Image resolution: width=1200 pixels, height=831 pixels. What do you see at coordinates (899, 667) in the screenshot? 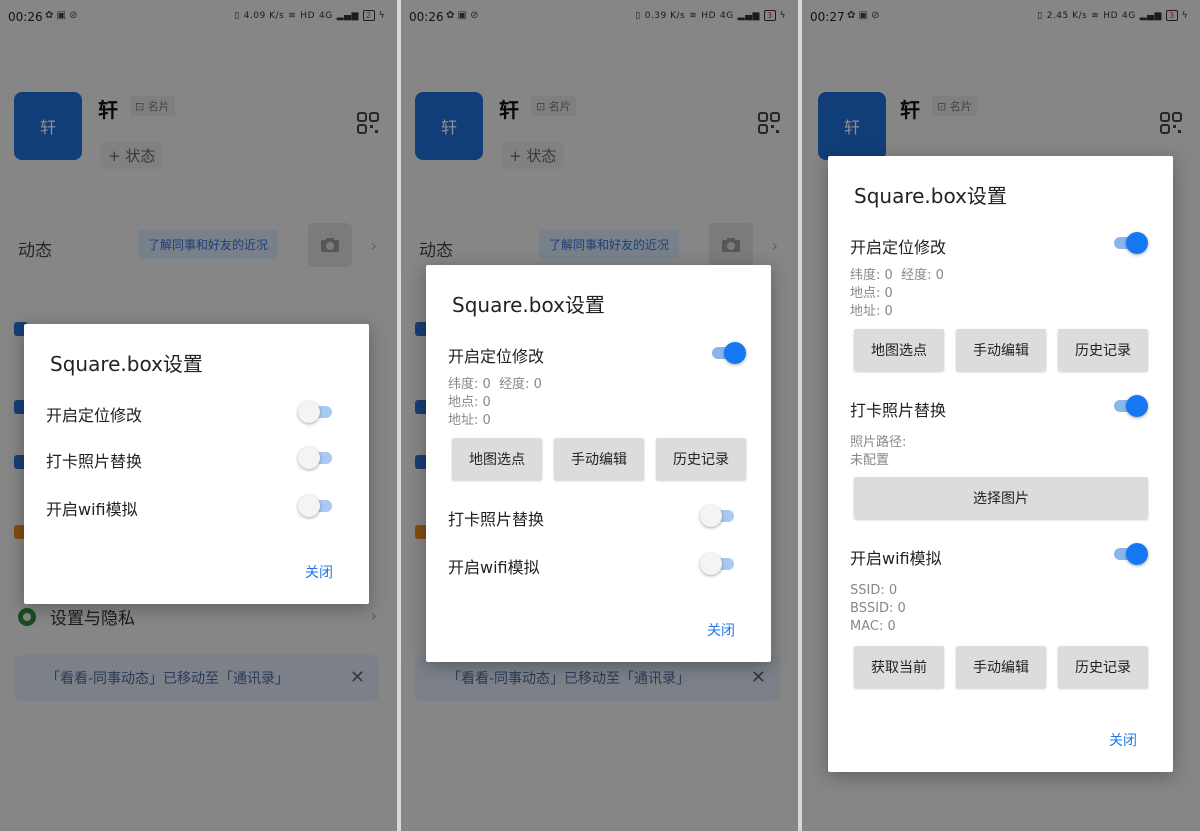
I see `get-current-button: 获取当前` at bounding box center [899, 667].